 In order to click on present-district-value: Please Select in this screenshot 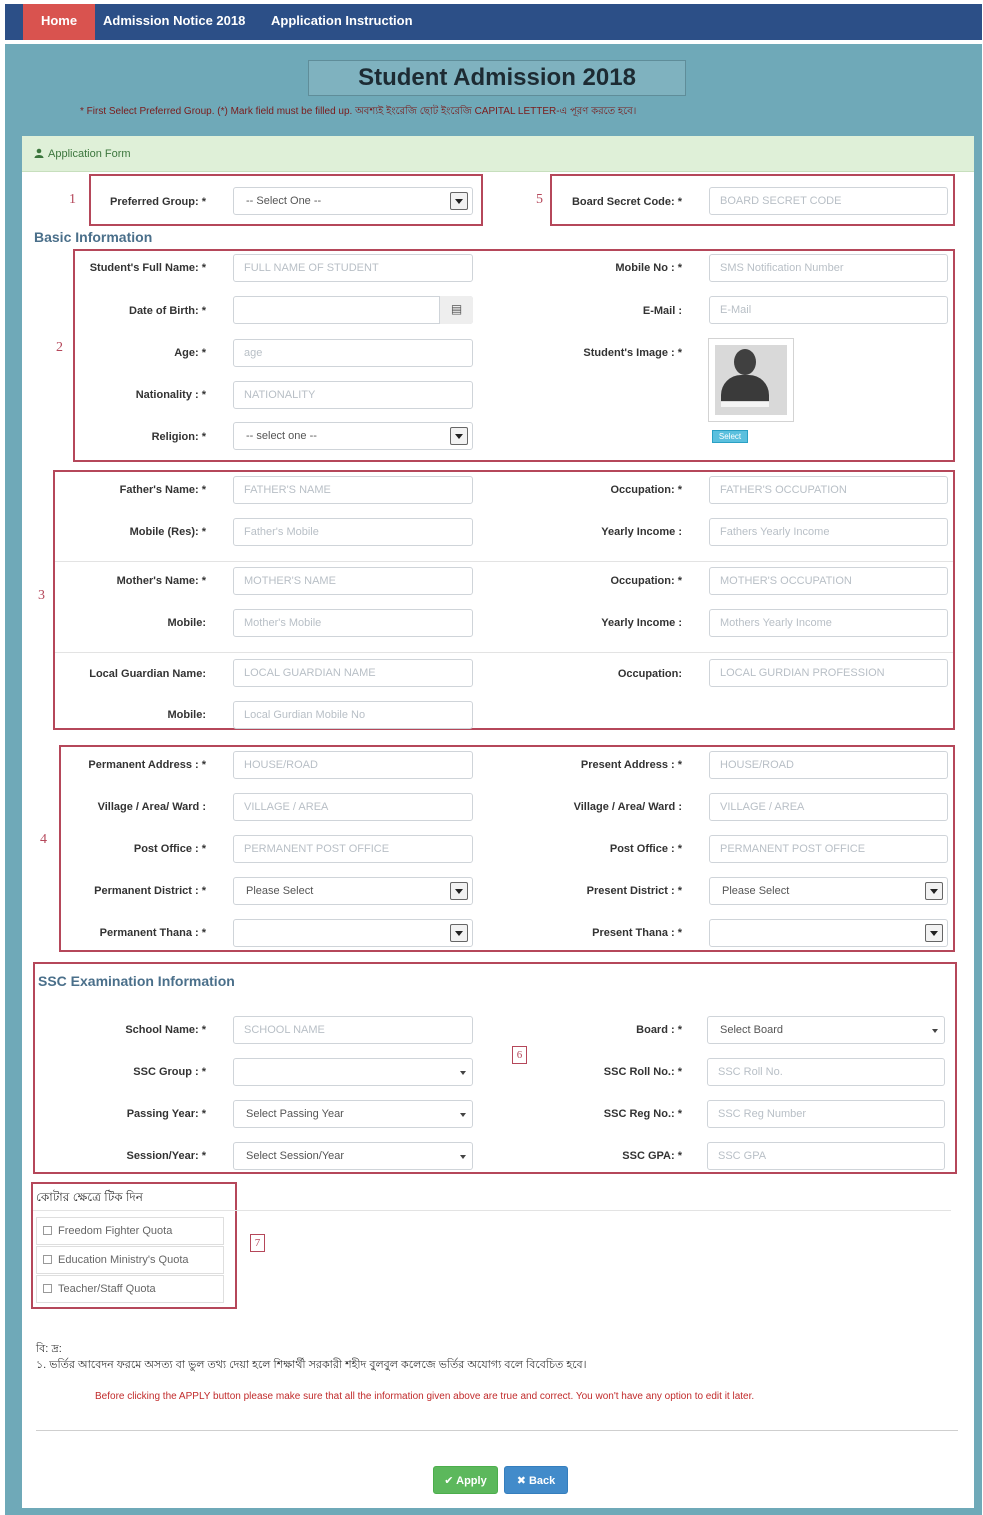, I will do `click(756, 891)`.